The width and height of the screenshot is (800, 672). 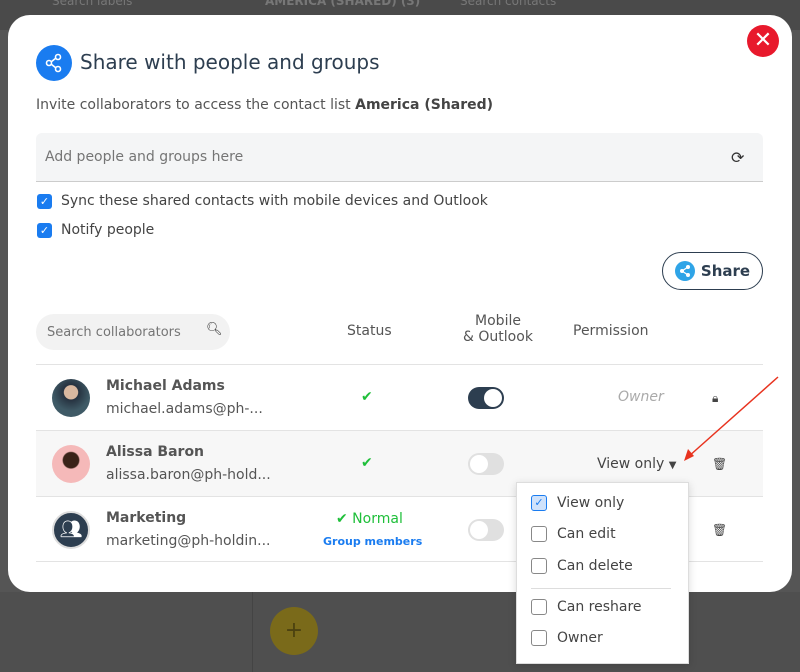 What do you see at coordinates (763, 41) in the screenshot?
I see `close-button: ✕` at bounding box center [763, 41].